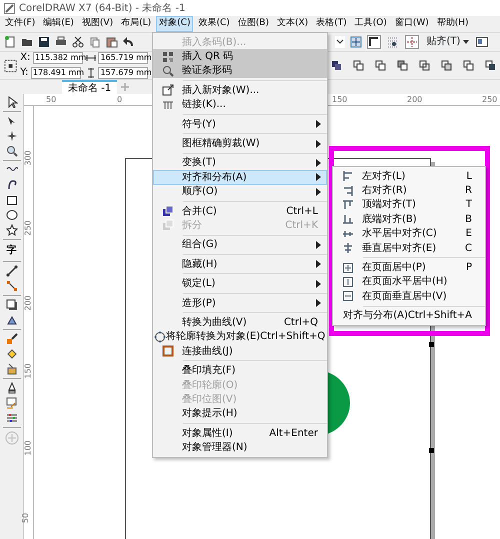  Describe the element at coordinates (12, 271) in the screenshot. I see `line-connector-tool-icon` at that location.